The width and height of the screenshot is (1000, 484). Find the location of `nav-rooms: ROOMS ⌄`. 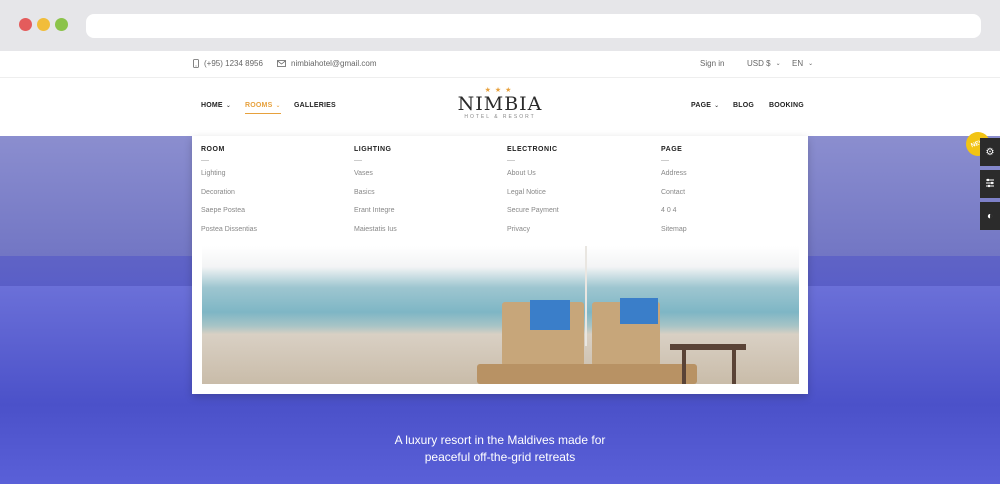

nav-rooms: ROOMS ⌄ is located at coordinates (263, 108).